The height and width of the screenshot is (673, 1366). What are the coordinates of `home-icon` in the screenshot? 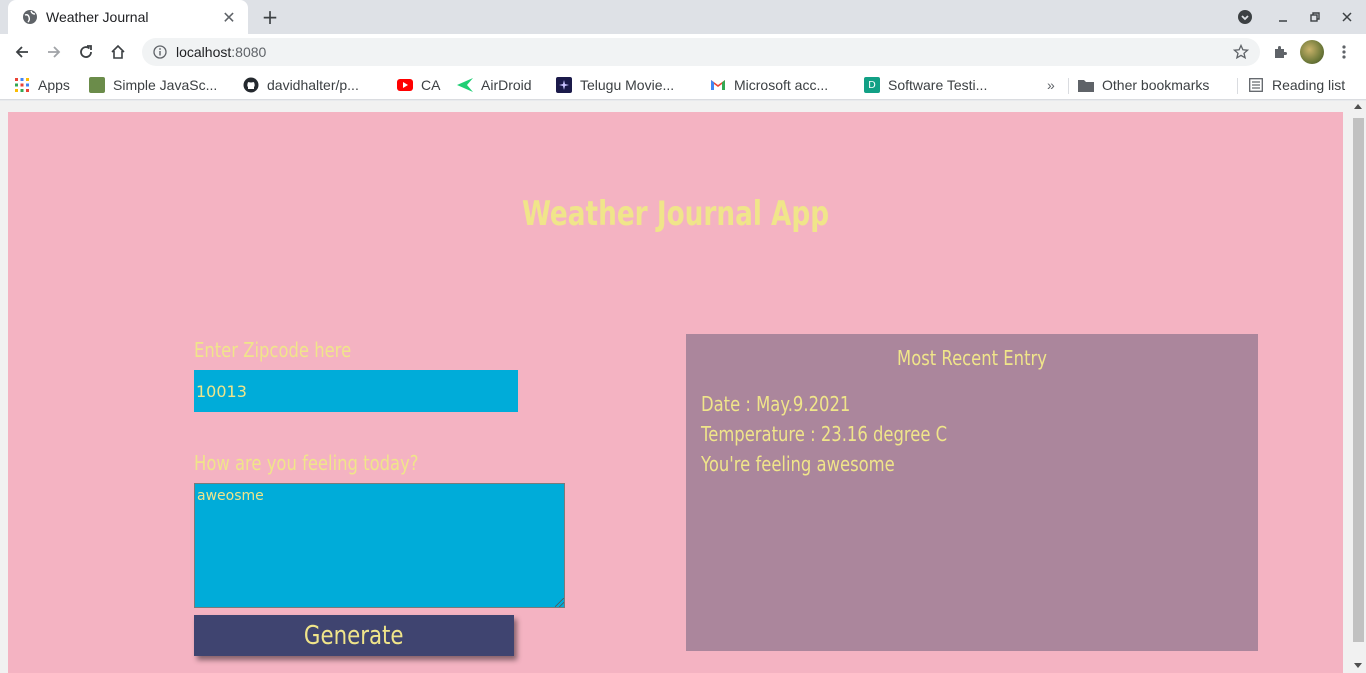 It's located at (118, 52).